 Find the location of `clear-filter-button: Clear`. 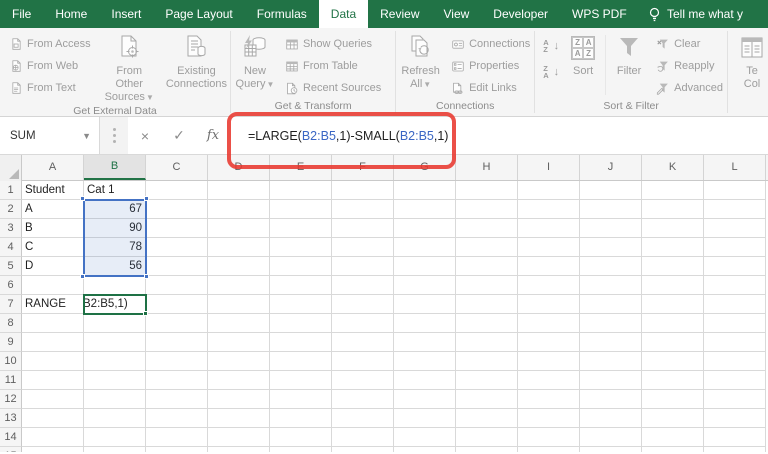

clear-filter-button: Clear is located at coordinates (689, 44).